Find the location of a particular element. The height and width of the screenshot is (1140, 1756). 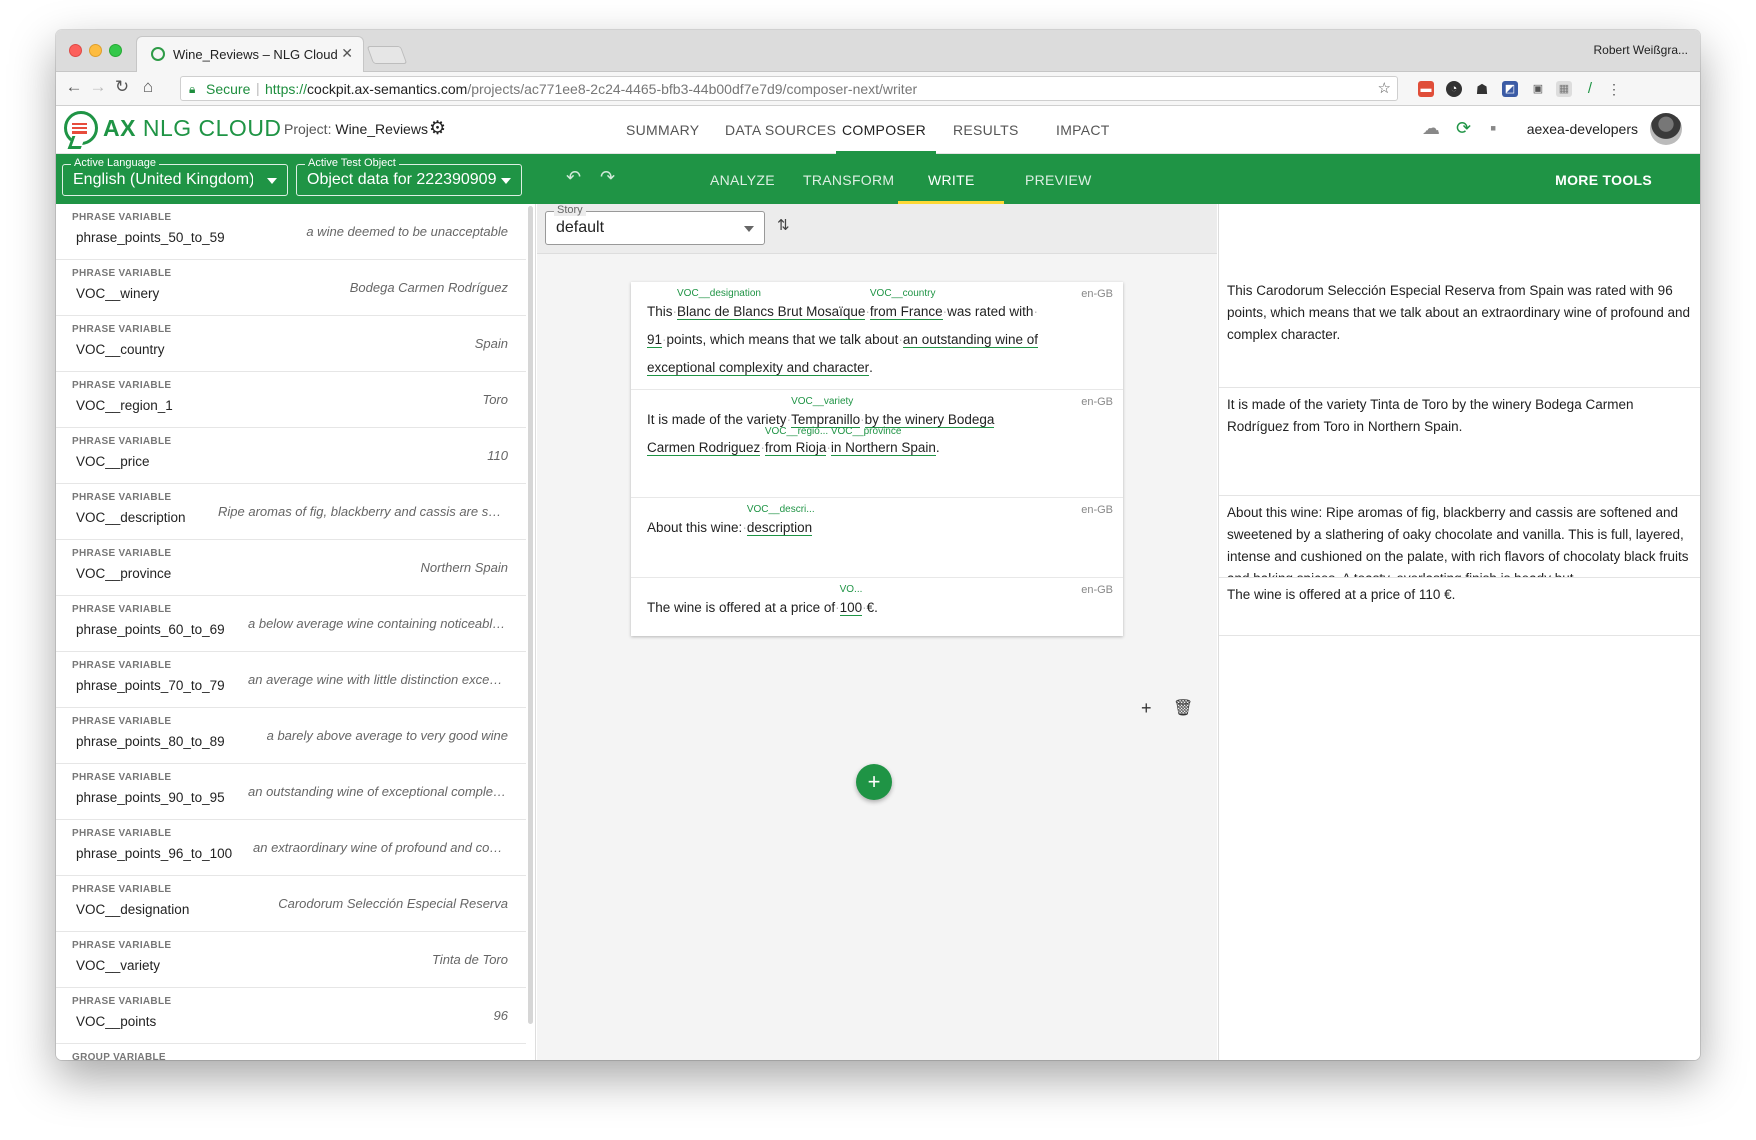

variable-name: VOC__designation is located at coordinates (133, 909).